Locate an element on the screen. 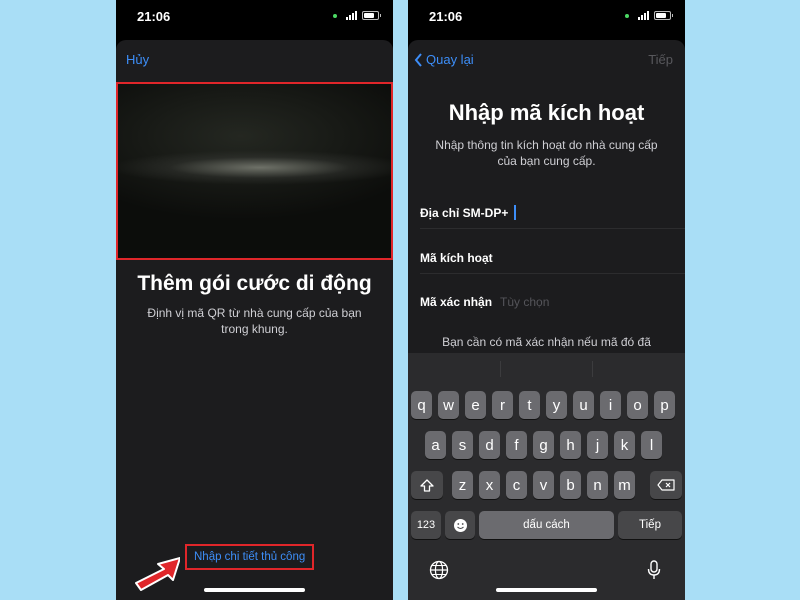 This screenshot has height=600, width=800. text-cursor is located at coordinates (515, 212).